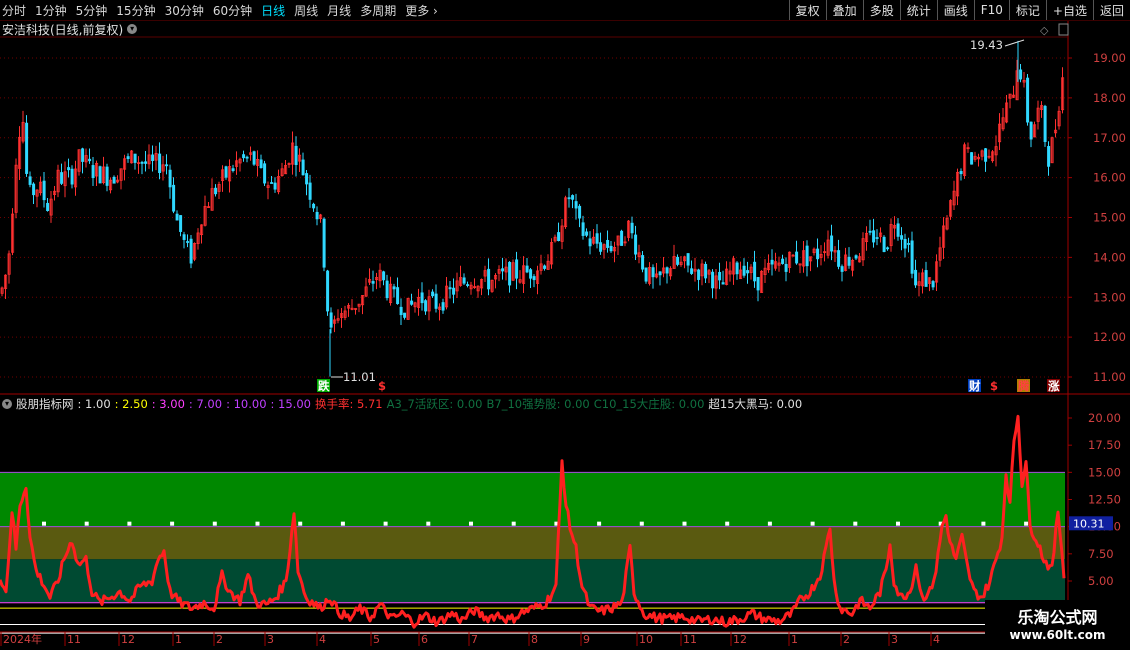 The width and height of the screenshot is (1130, 650). What do you see at coordinates (92, 10) in the screenshot?
I see `period-tab: 5分钟` at bounding box center [92, 10].